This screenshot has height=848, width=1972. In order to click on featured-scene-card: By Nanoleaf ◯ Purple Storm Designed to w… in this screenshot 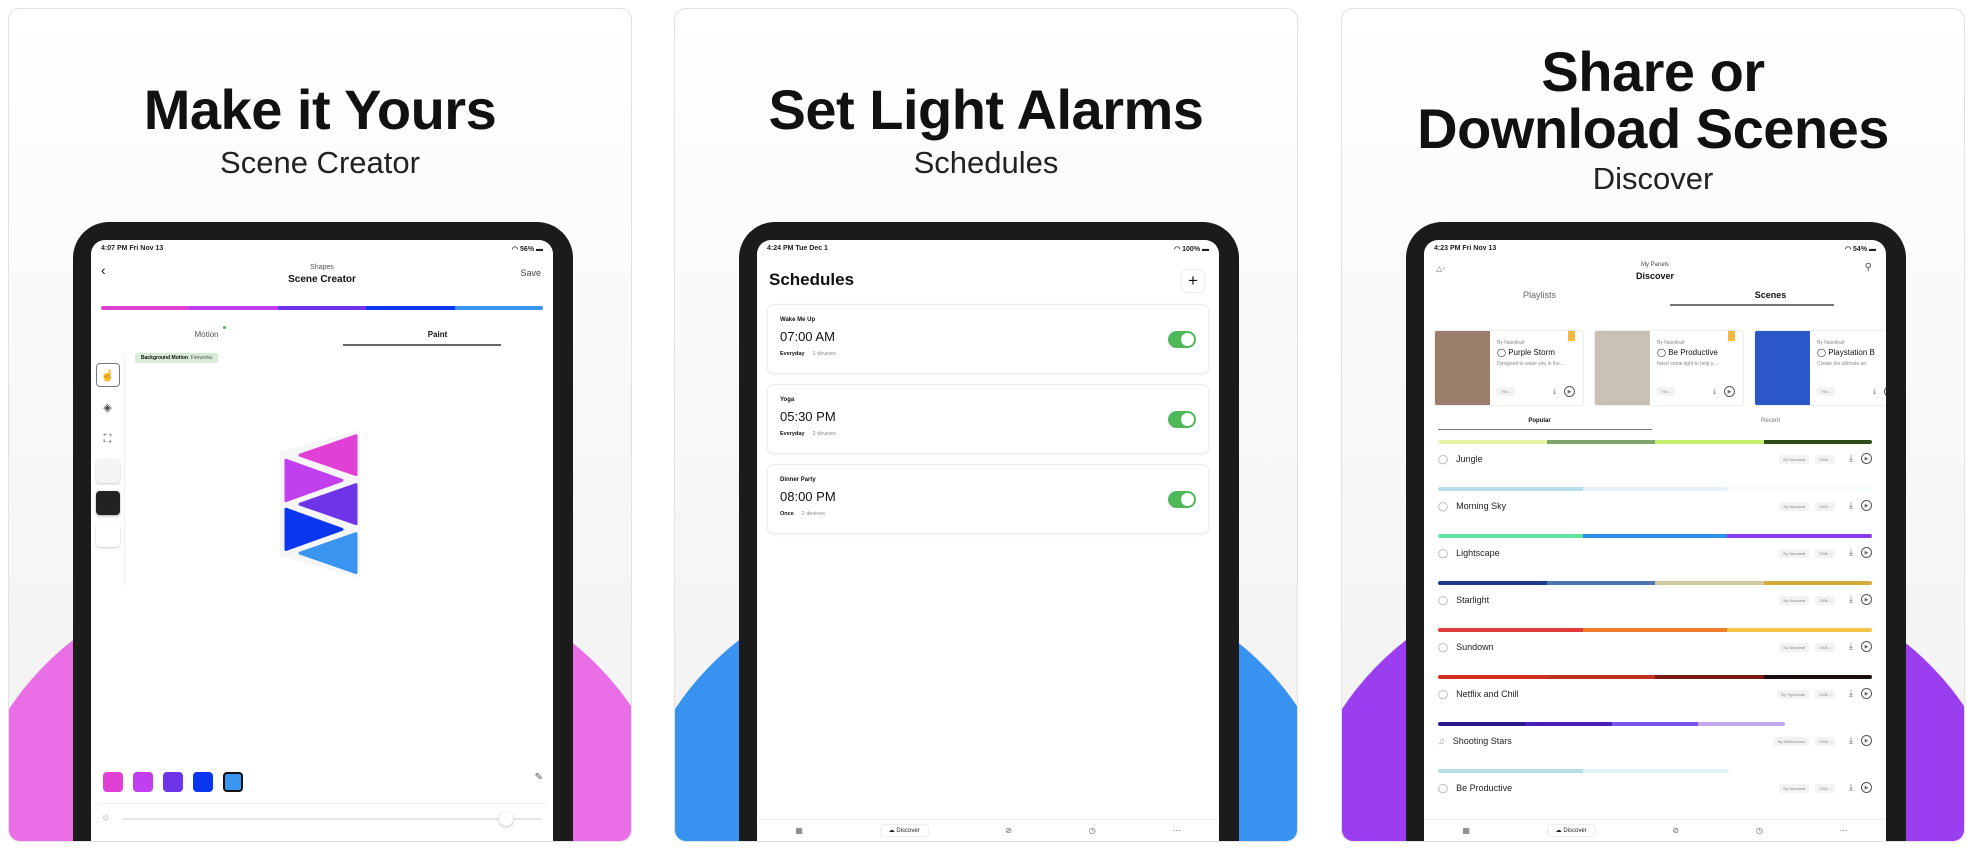, I will do `click(1509, 368)`.